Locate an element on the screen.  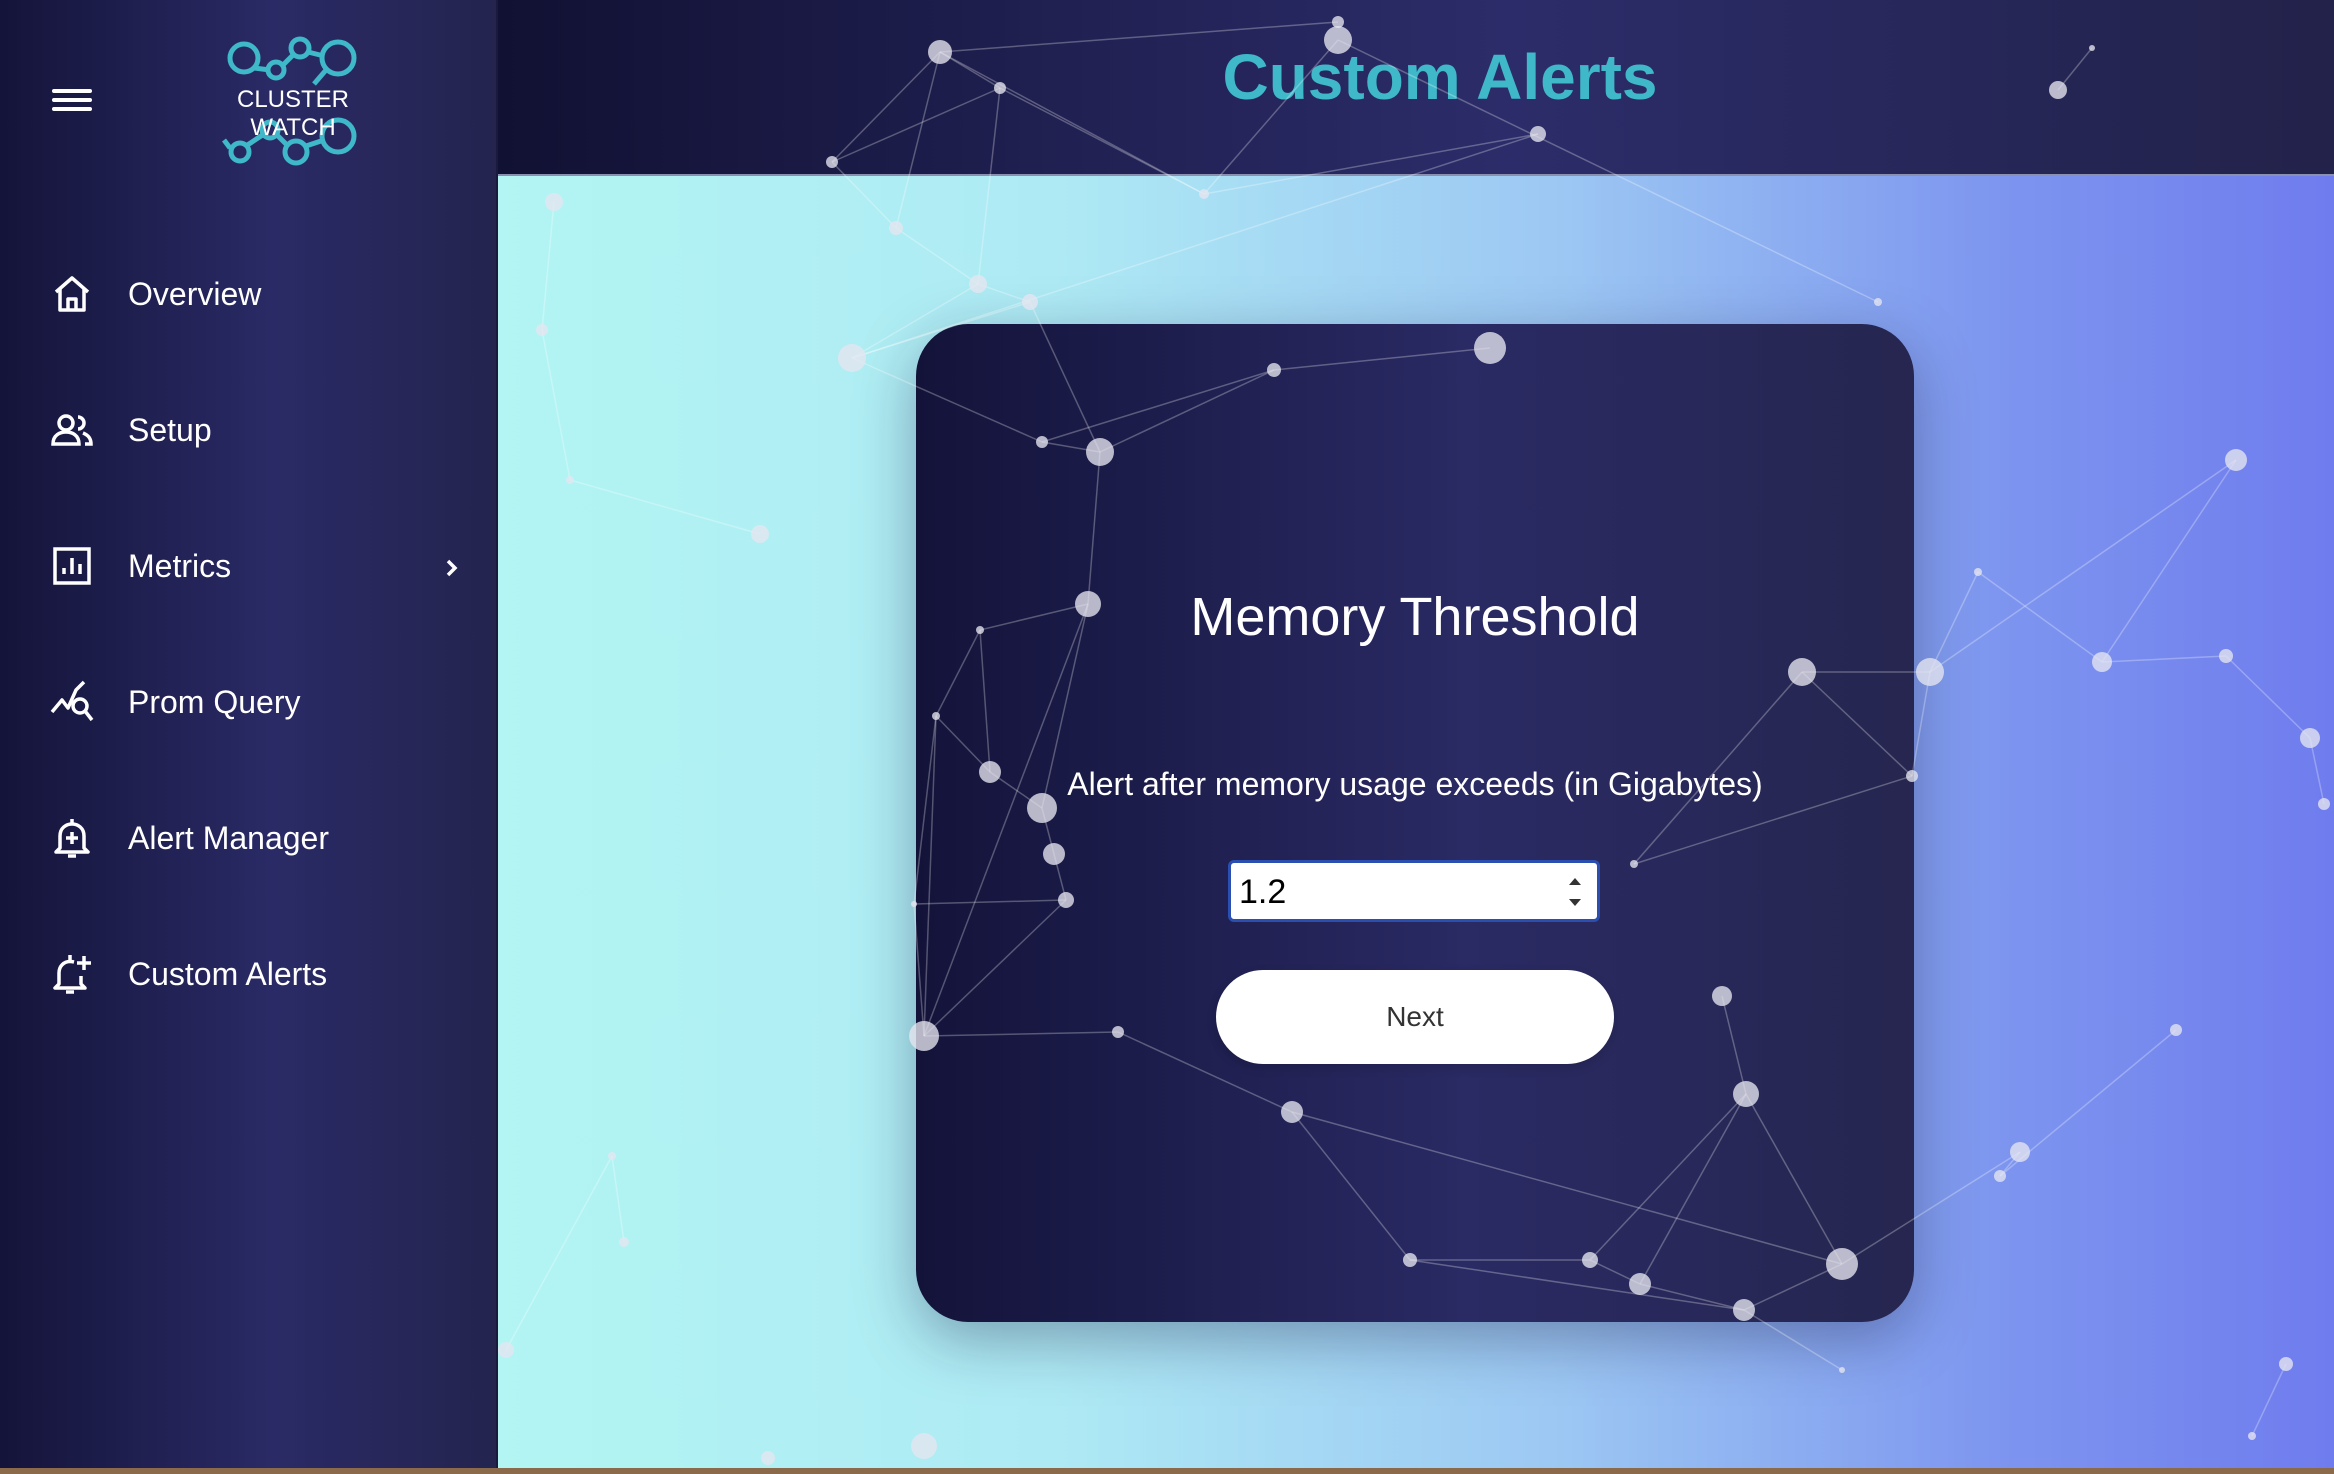
sidebar-item-custom-alerts: Custom Alerts is located at coordinates (248, 974).